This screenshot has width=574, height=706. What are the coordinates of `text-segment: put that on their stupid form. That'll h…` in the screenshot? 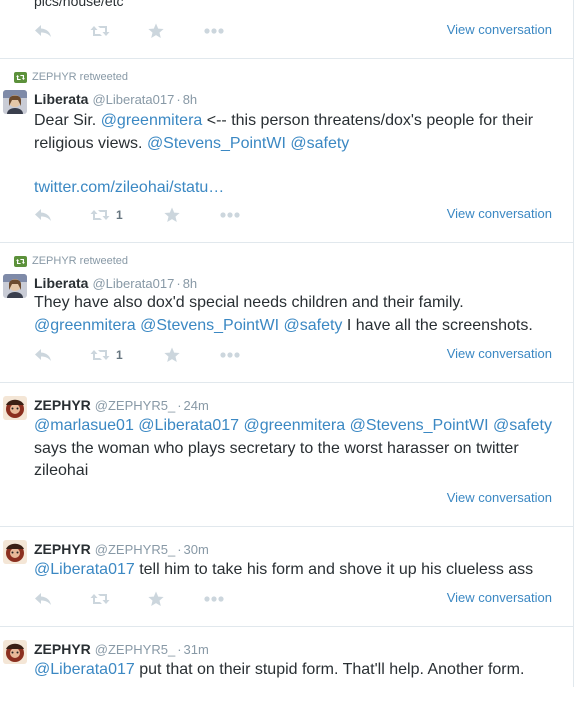 It's located at (329, 669).